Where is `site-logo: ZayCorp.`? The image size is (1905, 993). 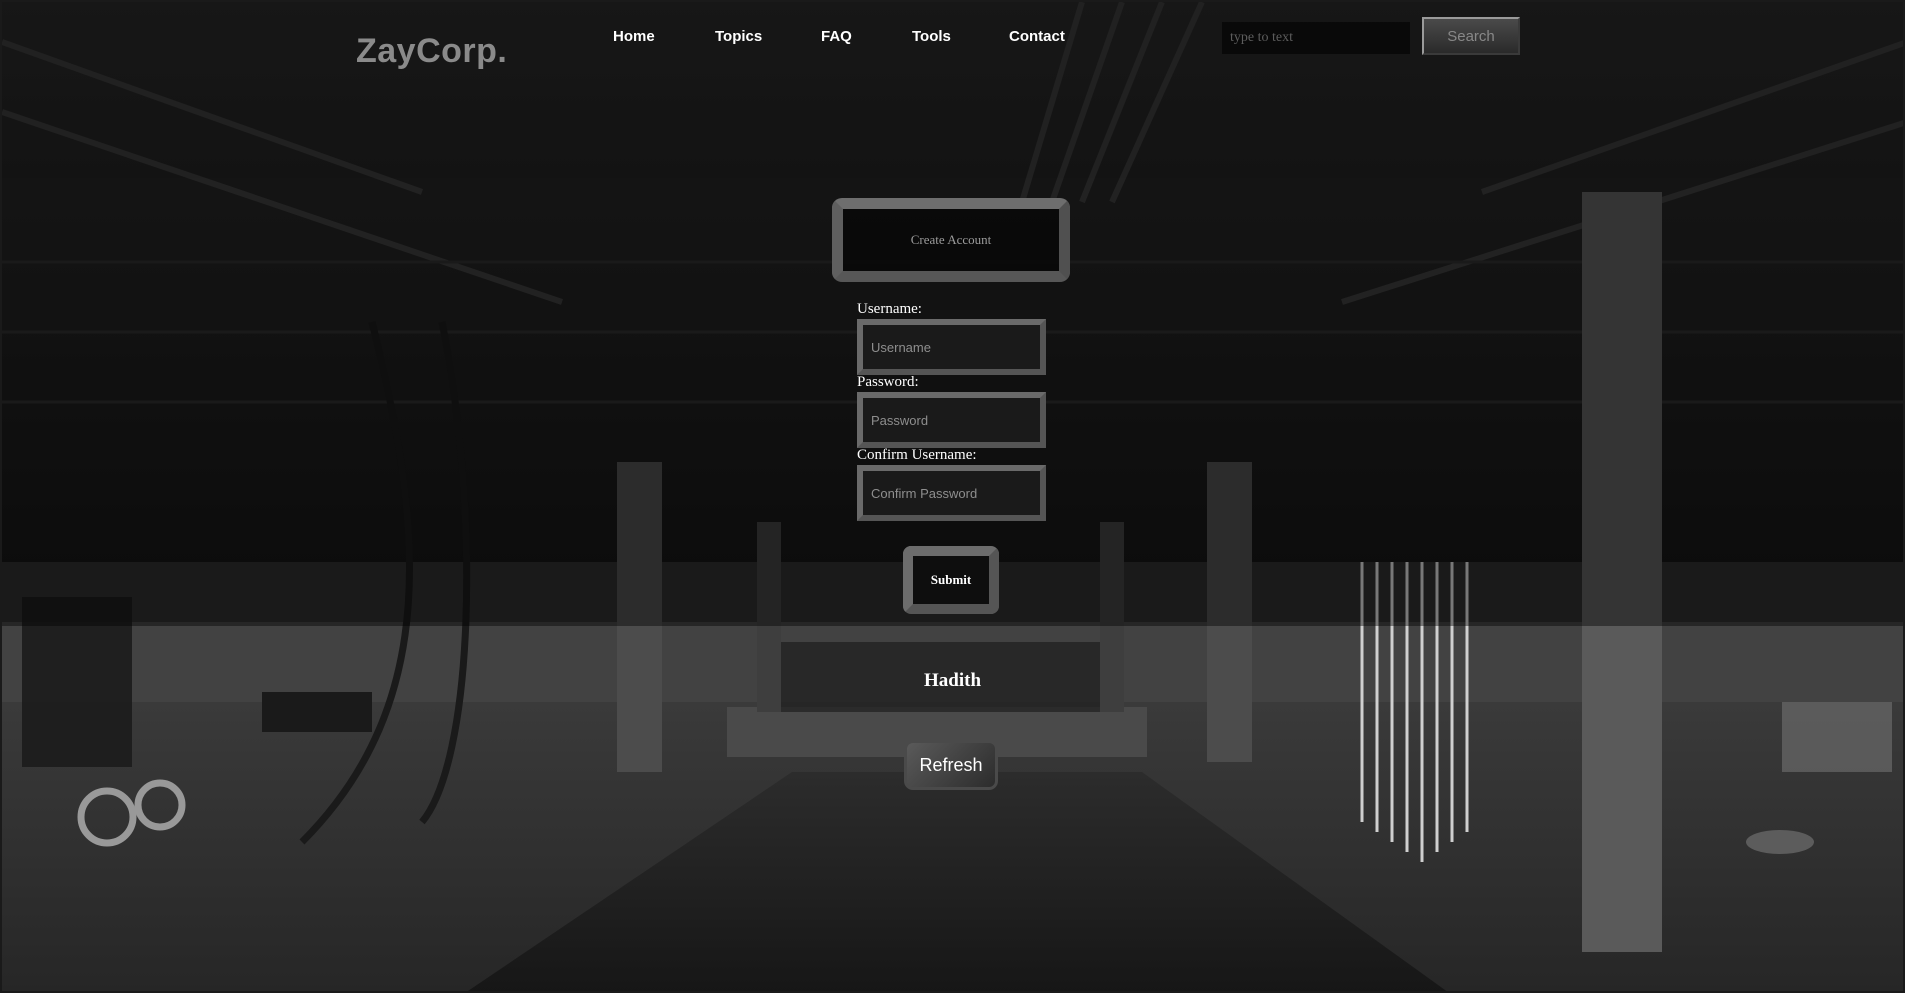 site-logo: ZayCorp. is located at coordinates (431, 51).